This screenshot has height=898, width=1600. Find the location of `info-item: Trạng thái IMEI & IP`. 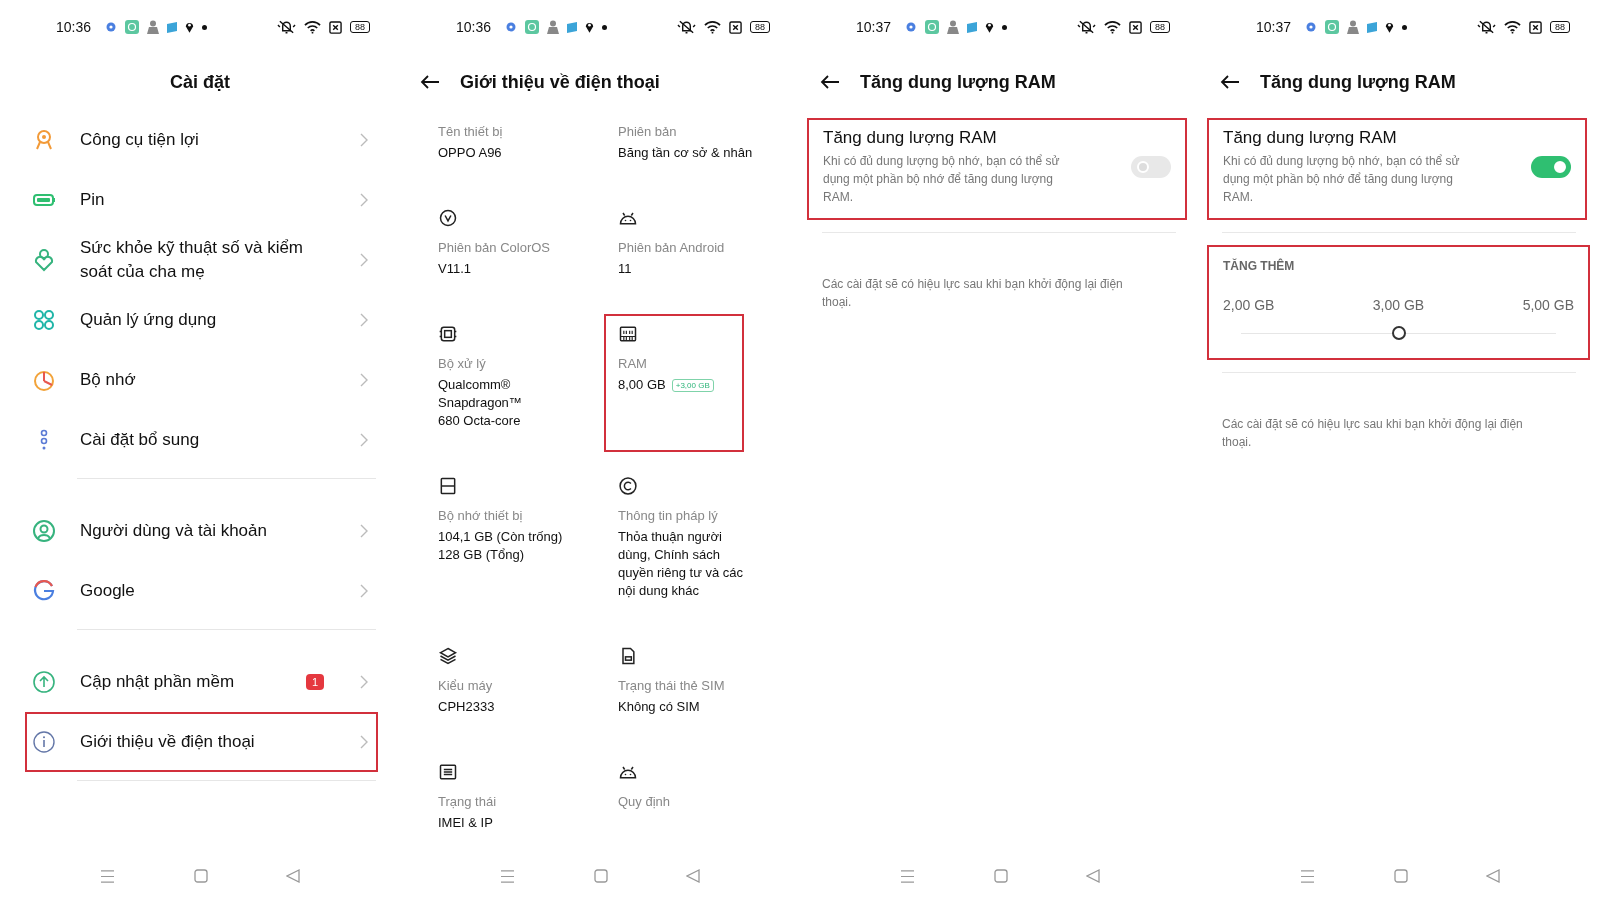

info-item: Trạng thái IMEI & IP is located at coordinates (514, 803).